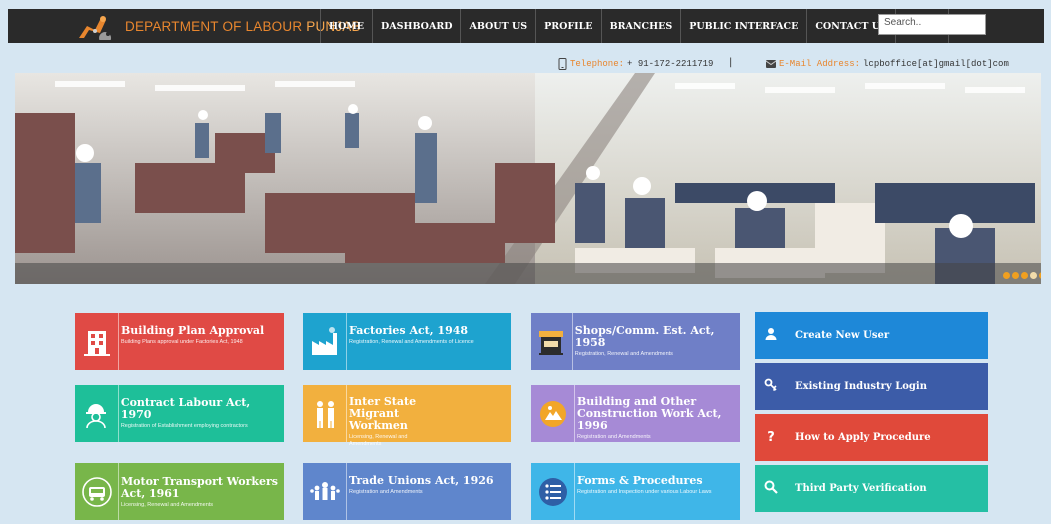 This screenshot has width=1051, height=524. I want to click on contact-phone: Telephone: + 91-172-2211719, so click(635, 64).